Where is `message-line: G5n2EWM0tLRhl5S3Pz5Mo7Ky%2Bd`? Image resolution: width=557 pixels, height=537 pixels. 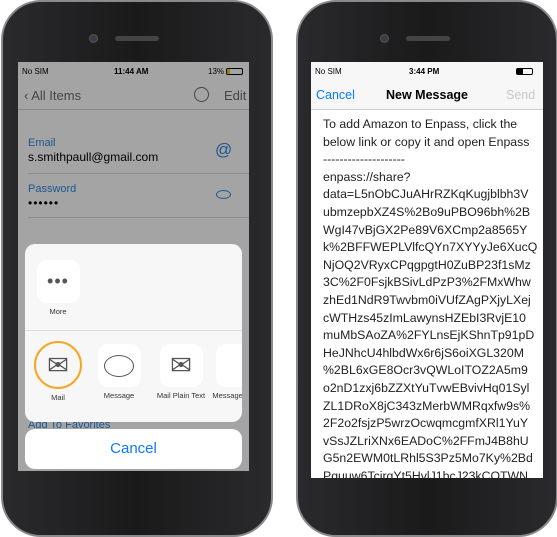 message-line: G5n2EWM0tLRhl5S3Pz5Mo7Ky%2Bd is located at coordinates (428, 458).